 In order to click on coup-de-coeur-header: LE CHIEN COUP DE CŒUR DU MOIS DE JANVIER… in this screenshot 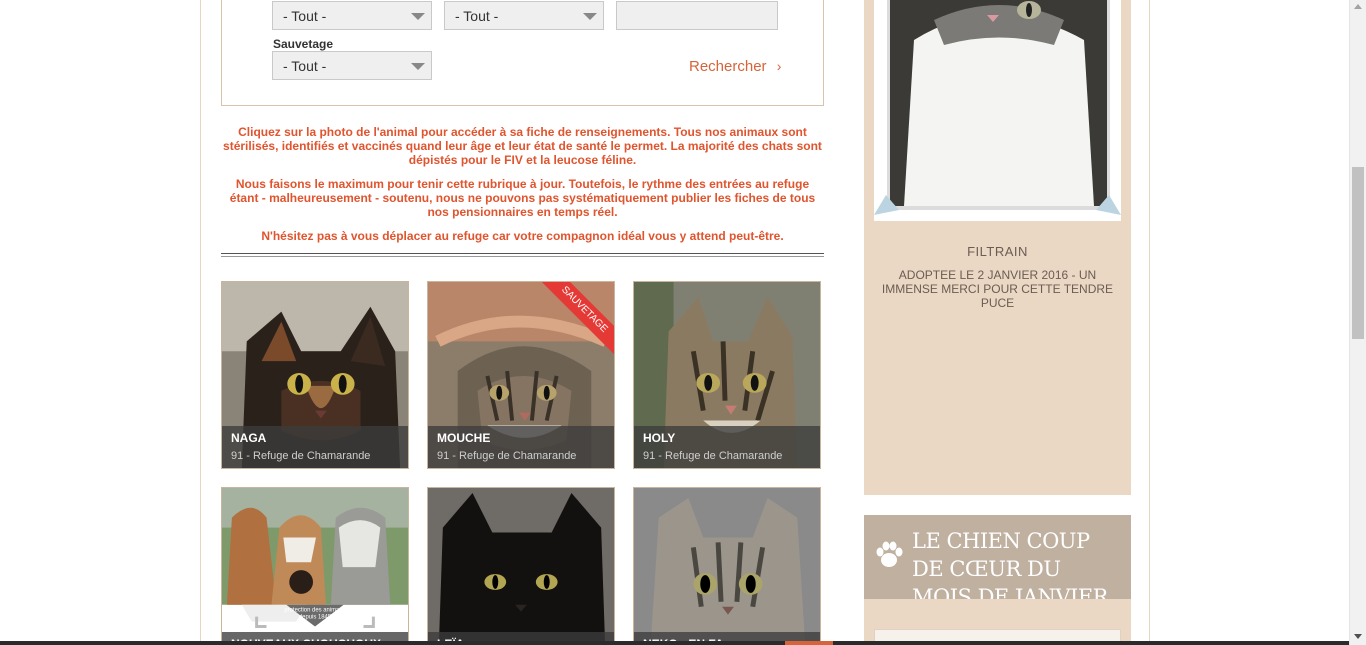, I will do `click(997, 576)`.